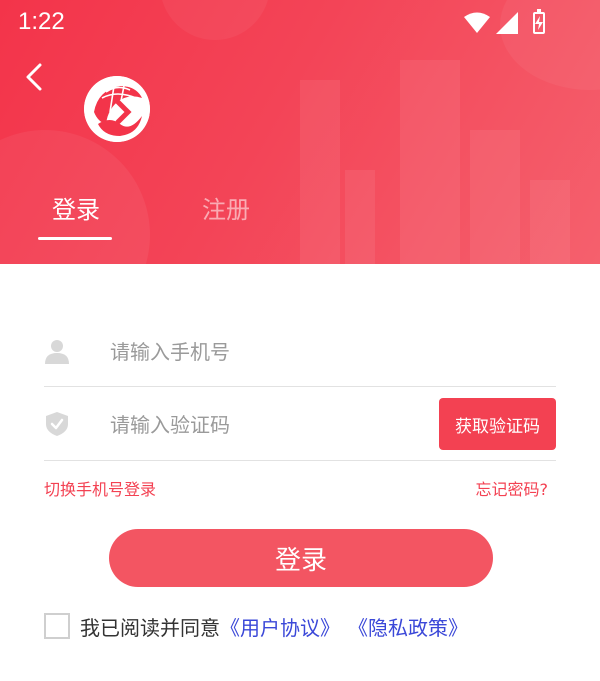 The height and width of the screenshot is (681, 600). I want to click on agreement-checkbox, so click(57, 626).